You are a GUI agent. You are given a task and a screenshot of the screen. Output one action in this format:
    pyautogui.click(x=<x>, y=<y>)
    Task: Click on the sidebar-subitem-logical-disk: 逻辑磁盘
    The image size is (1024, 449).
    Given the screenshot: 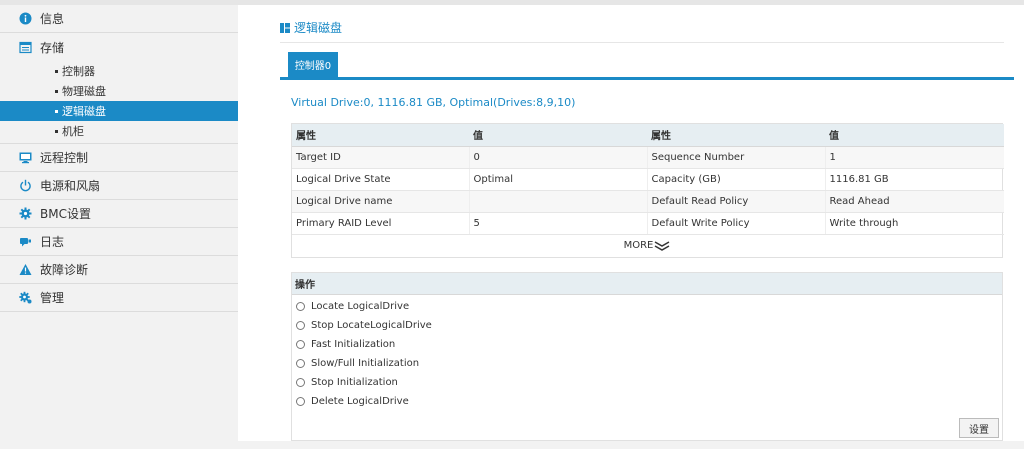 What is the action you would take?
    pyautogui.click(x=119, y=111)
    